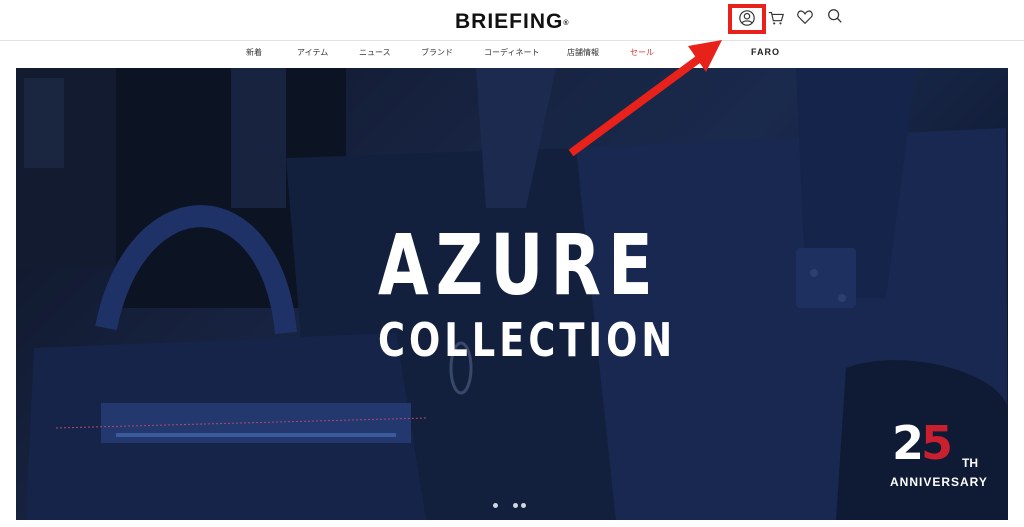  Describe the element at coordinates (642, 53) in the screenshot. I see `nav-item-sale: セール` at that location.